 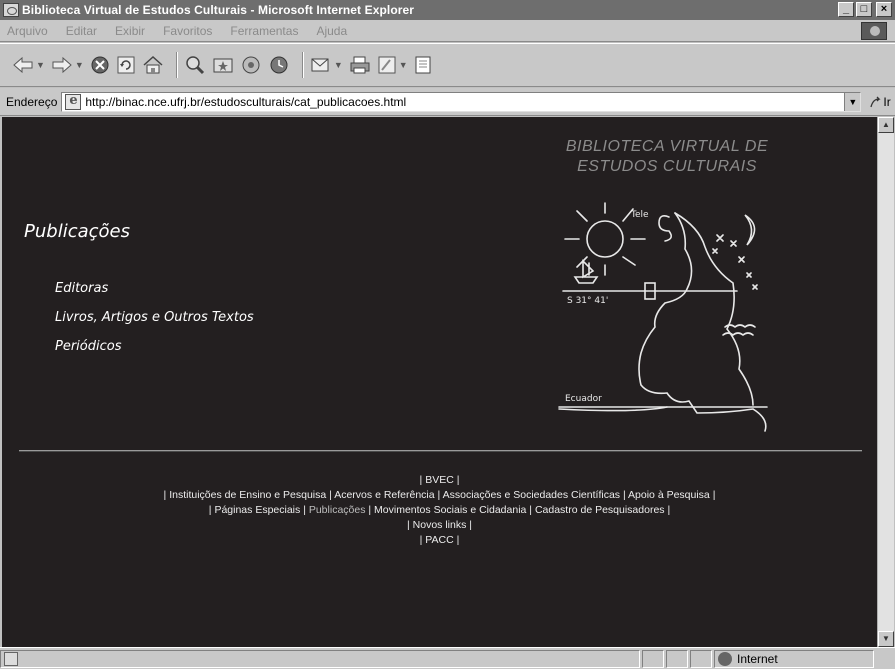 I want to click on footer-link-publicacoes: Publicações, so click(x=337, y=510).